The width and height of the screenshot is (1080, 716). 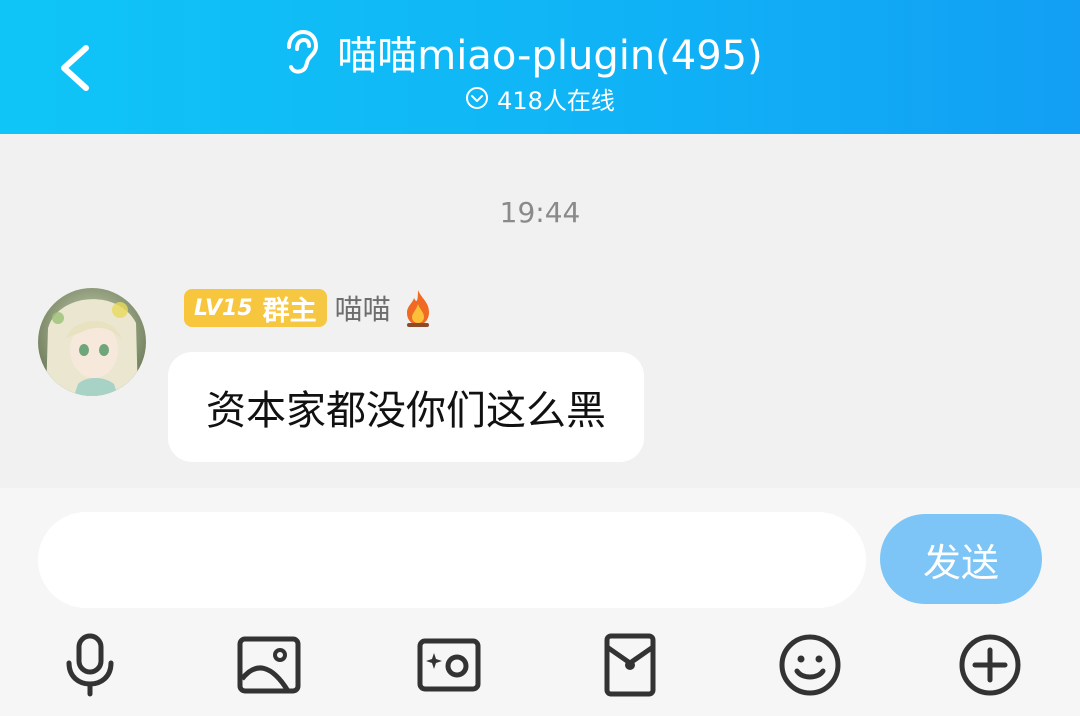 I want to click on badge-role: 群主, so click(x=289, y=311).